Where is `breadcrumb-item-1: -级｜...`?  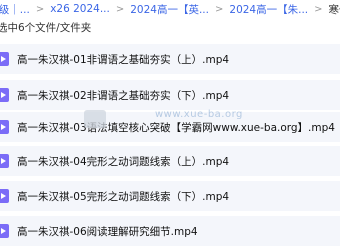 breadcrumb-item-1: -级｜... is located at coordinates (15, 9).